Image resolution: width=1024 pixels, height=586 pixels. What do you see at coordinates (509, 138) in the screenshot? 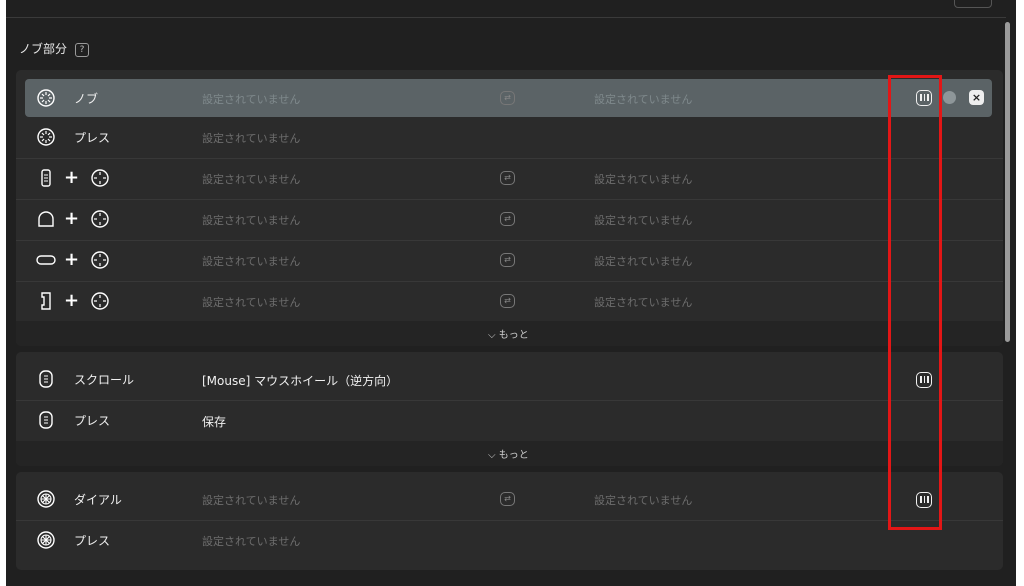
I see `row-knob-press: プレス 設定されていません` at bounding box center [509, 138].